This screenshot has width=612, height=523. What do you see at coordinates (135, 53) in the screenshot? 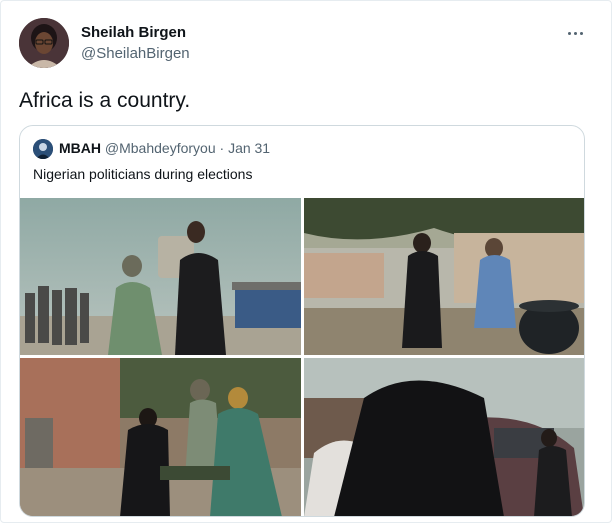
I see `author-handle: @SheilahBirgen` at bounding box center [135, 53].